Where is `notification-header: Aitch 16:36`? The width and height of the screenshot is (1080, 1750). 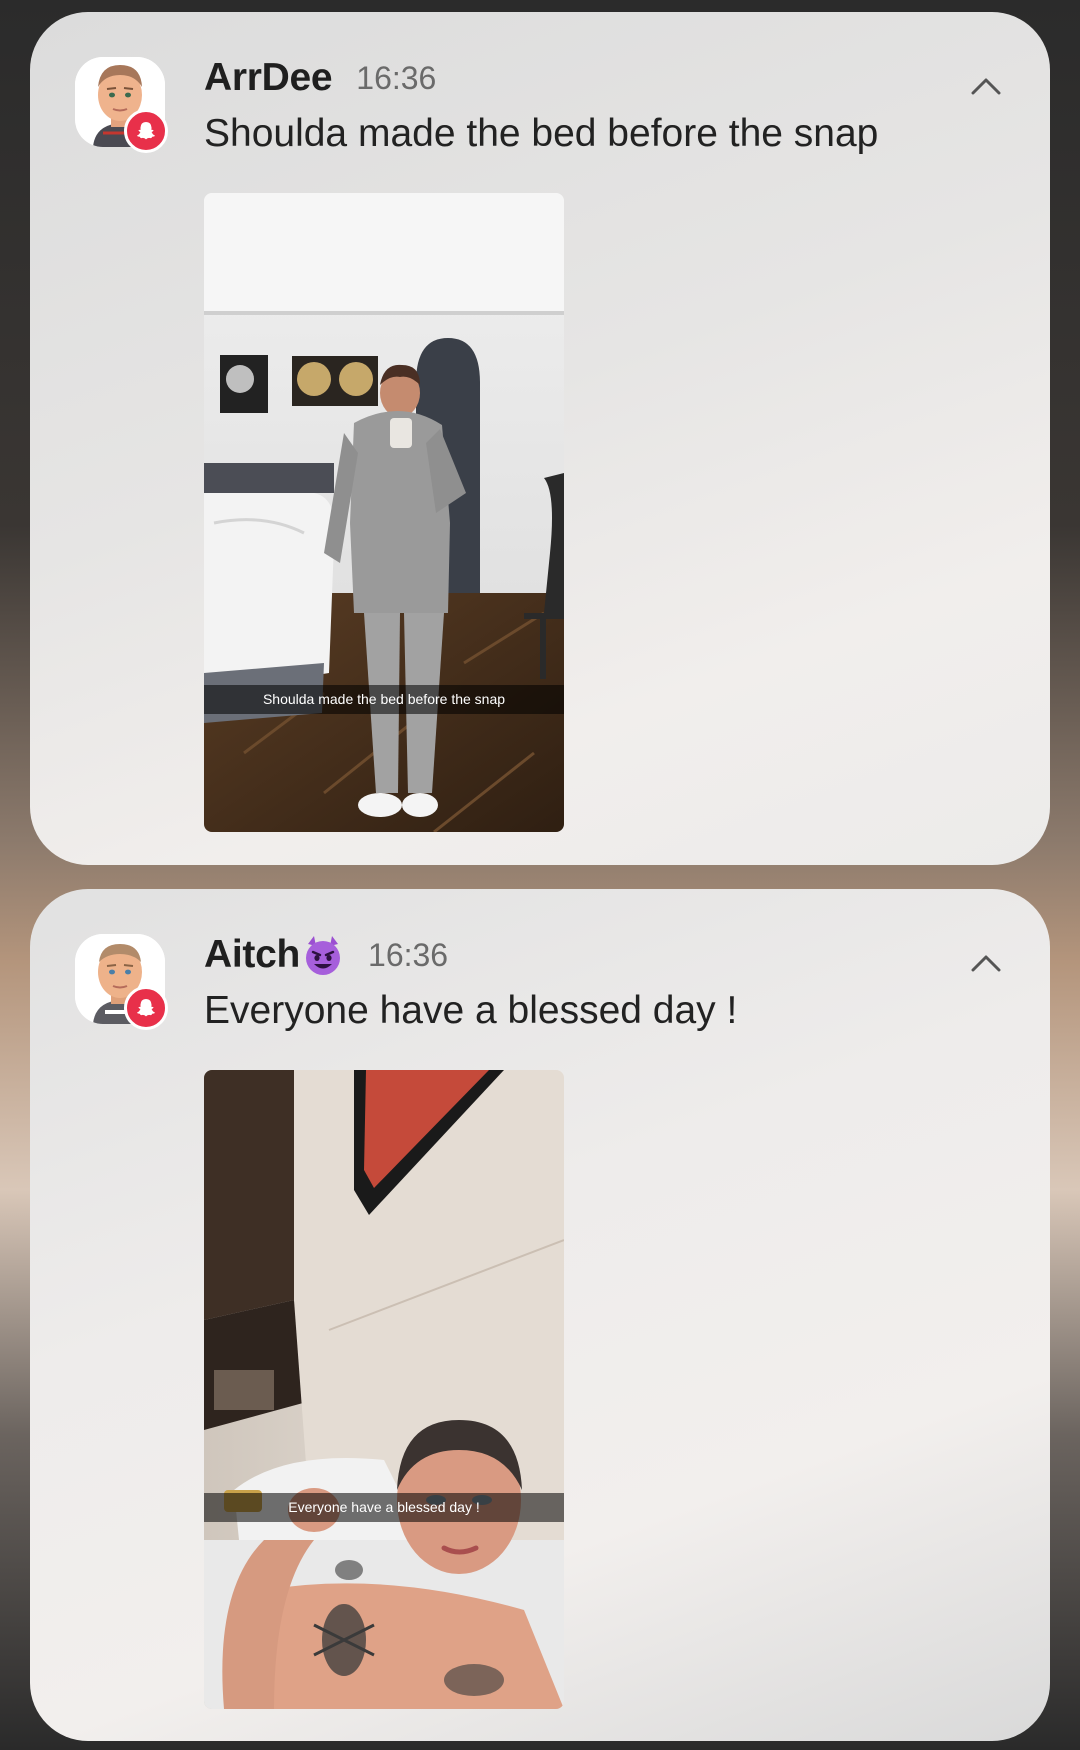
notification-header: Aitch 16:36 is located at coordinates (326, 955).